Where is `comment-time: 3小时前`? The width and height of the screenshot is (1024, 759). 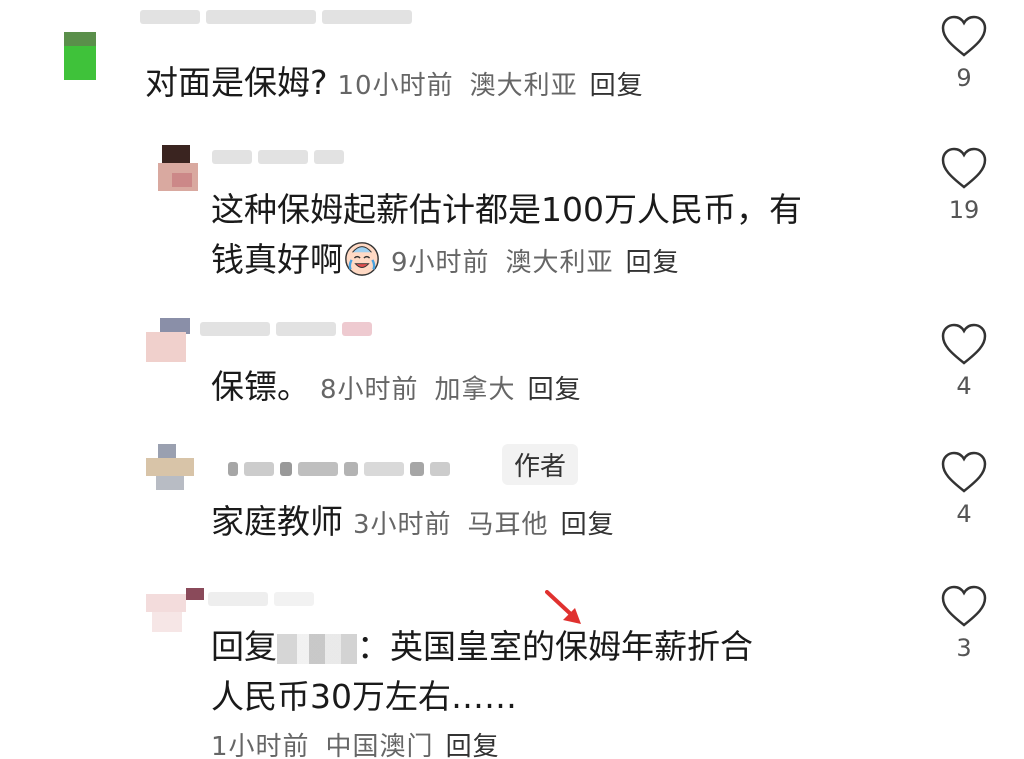 comment-time: 3小时前 is located at coordinates (402, 525).